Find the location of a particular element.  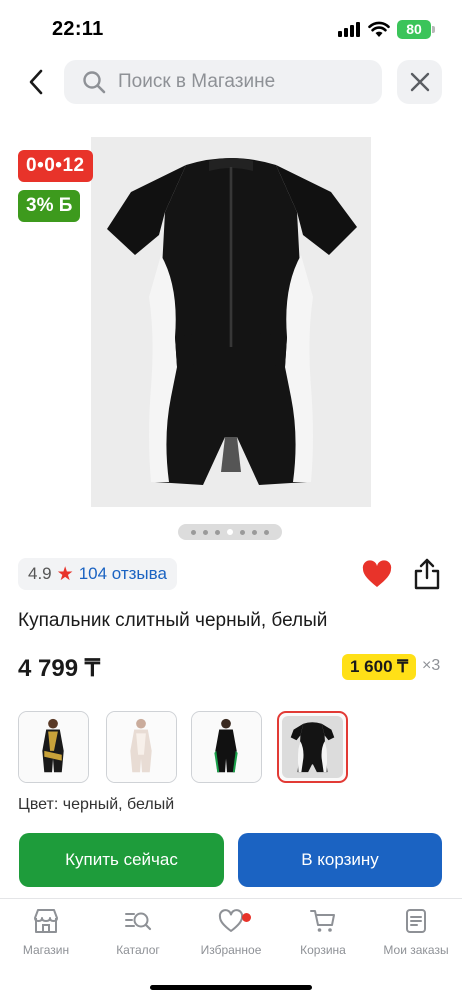

add-to-cart-button: В корзину is located at coordinates (340, 860).